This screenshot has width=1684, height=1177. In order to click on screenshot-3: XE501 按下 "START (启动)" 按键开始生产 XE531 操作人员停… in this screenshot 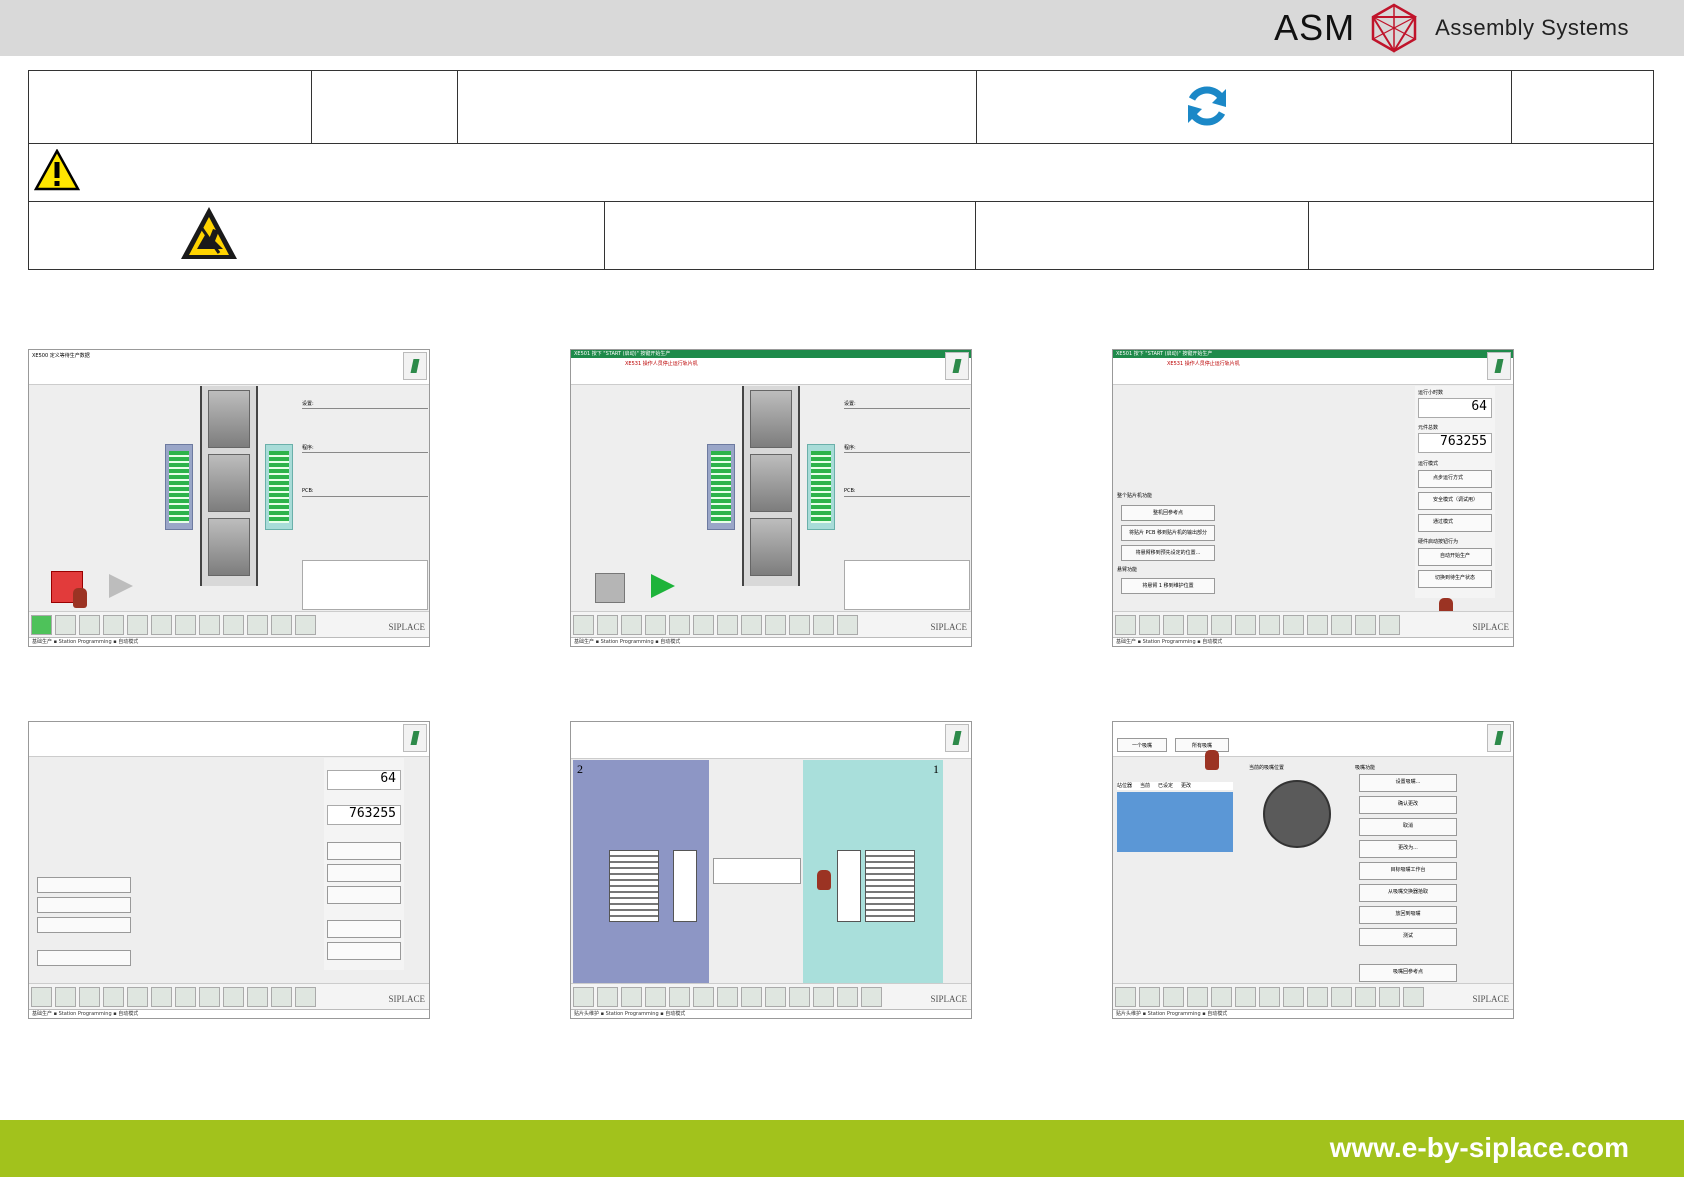, I will do `click(1313, 498)`.